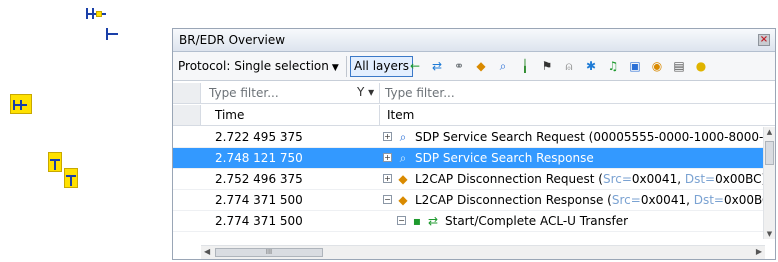 This screenshot has width=778, height=262. Describe the element at coordinates (769, 153) in the screenshot. I see `vertical-scroll-thumb` at that location.